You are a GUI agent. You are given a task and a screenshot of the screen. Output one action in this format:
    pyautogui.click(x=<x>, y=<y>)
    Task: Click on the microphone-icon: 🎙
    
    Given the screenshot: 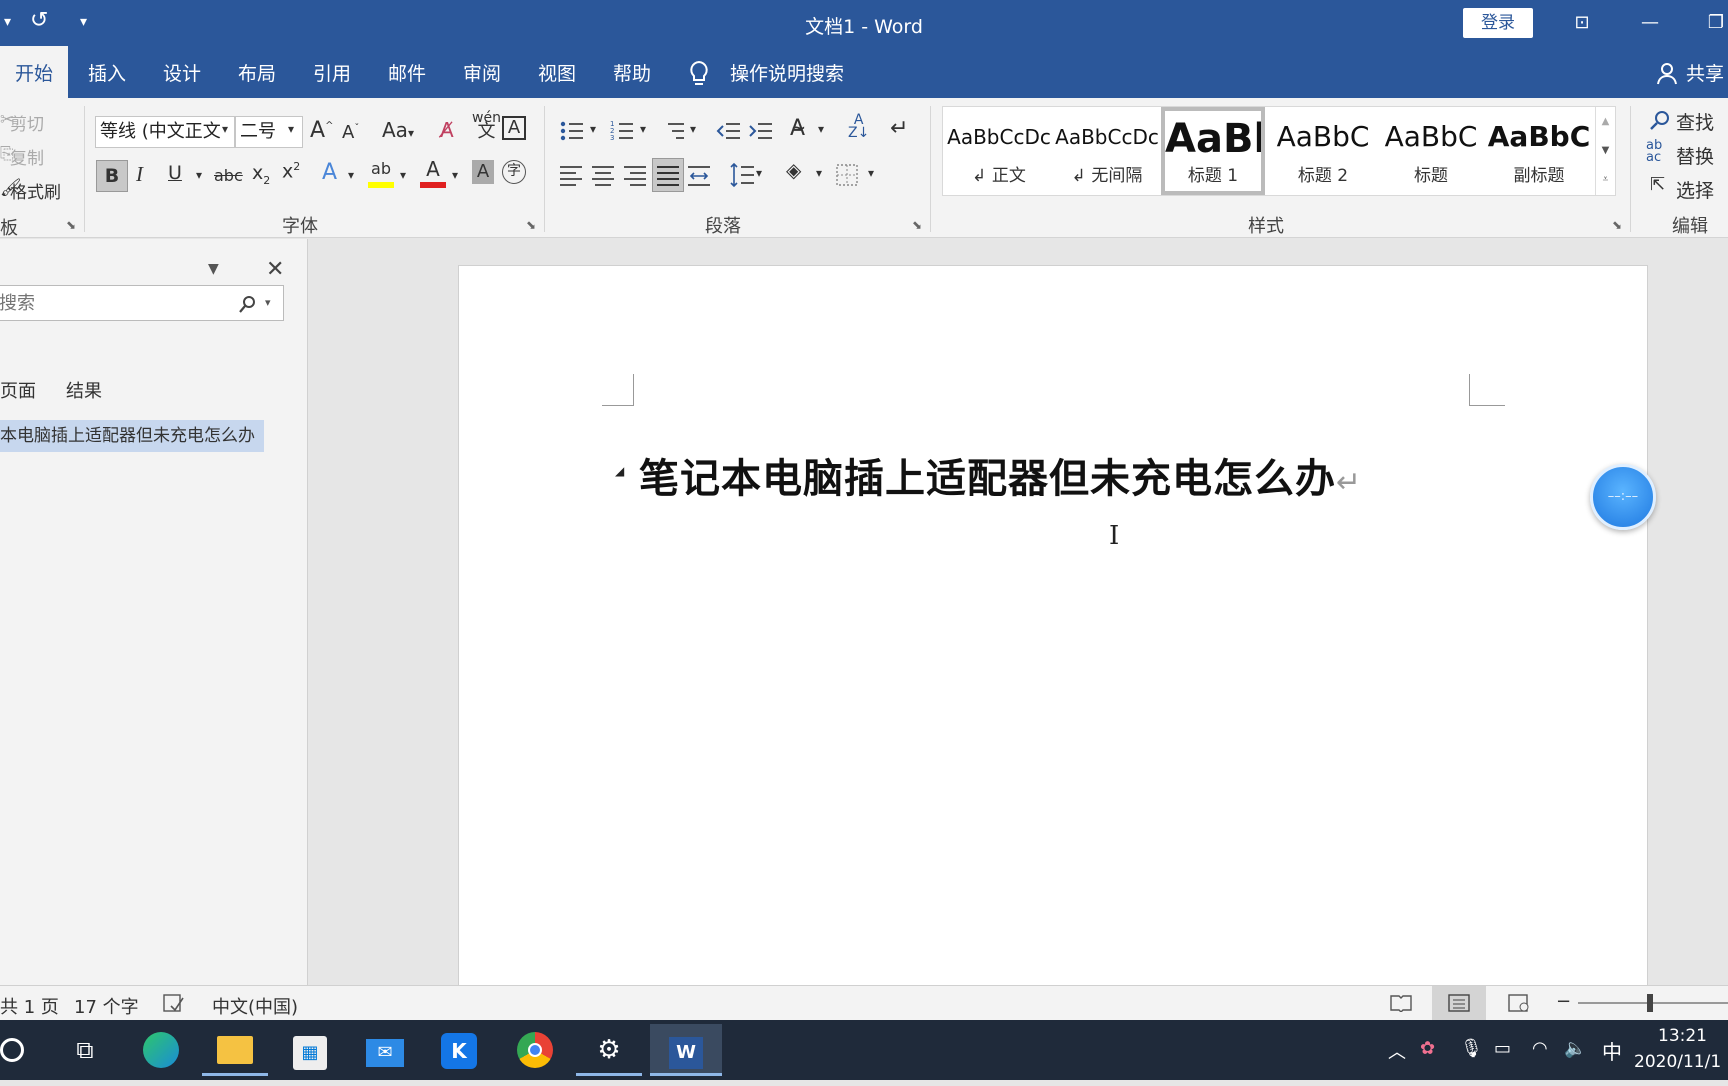 What is the action you would take?
    pyautogui.click(x=1471, y=1048)
    